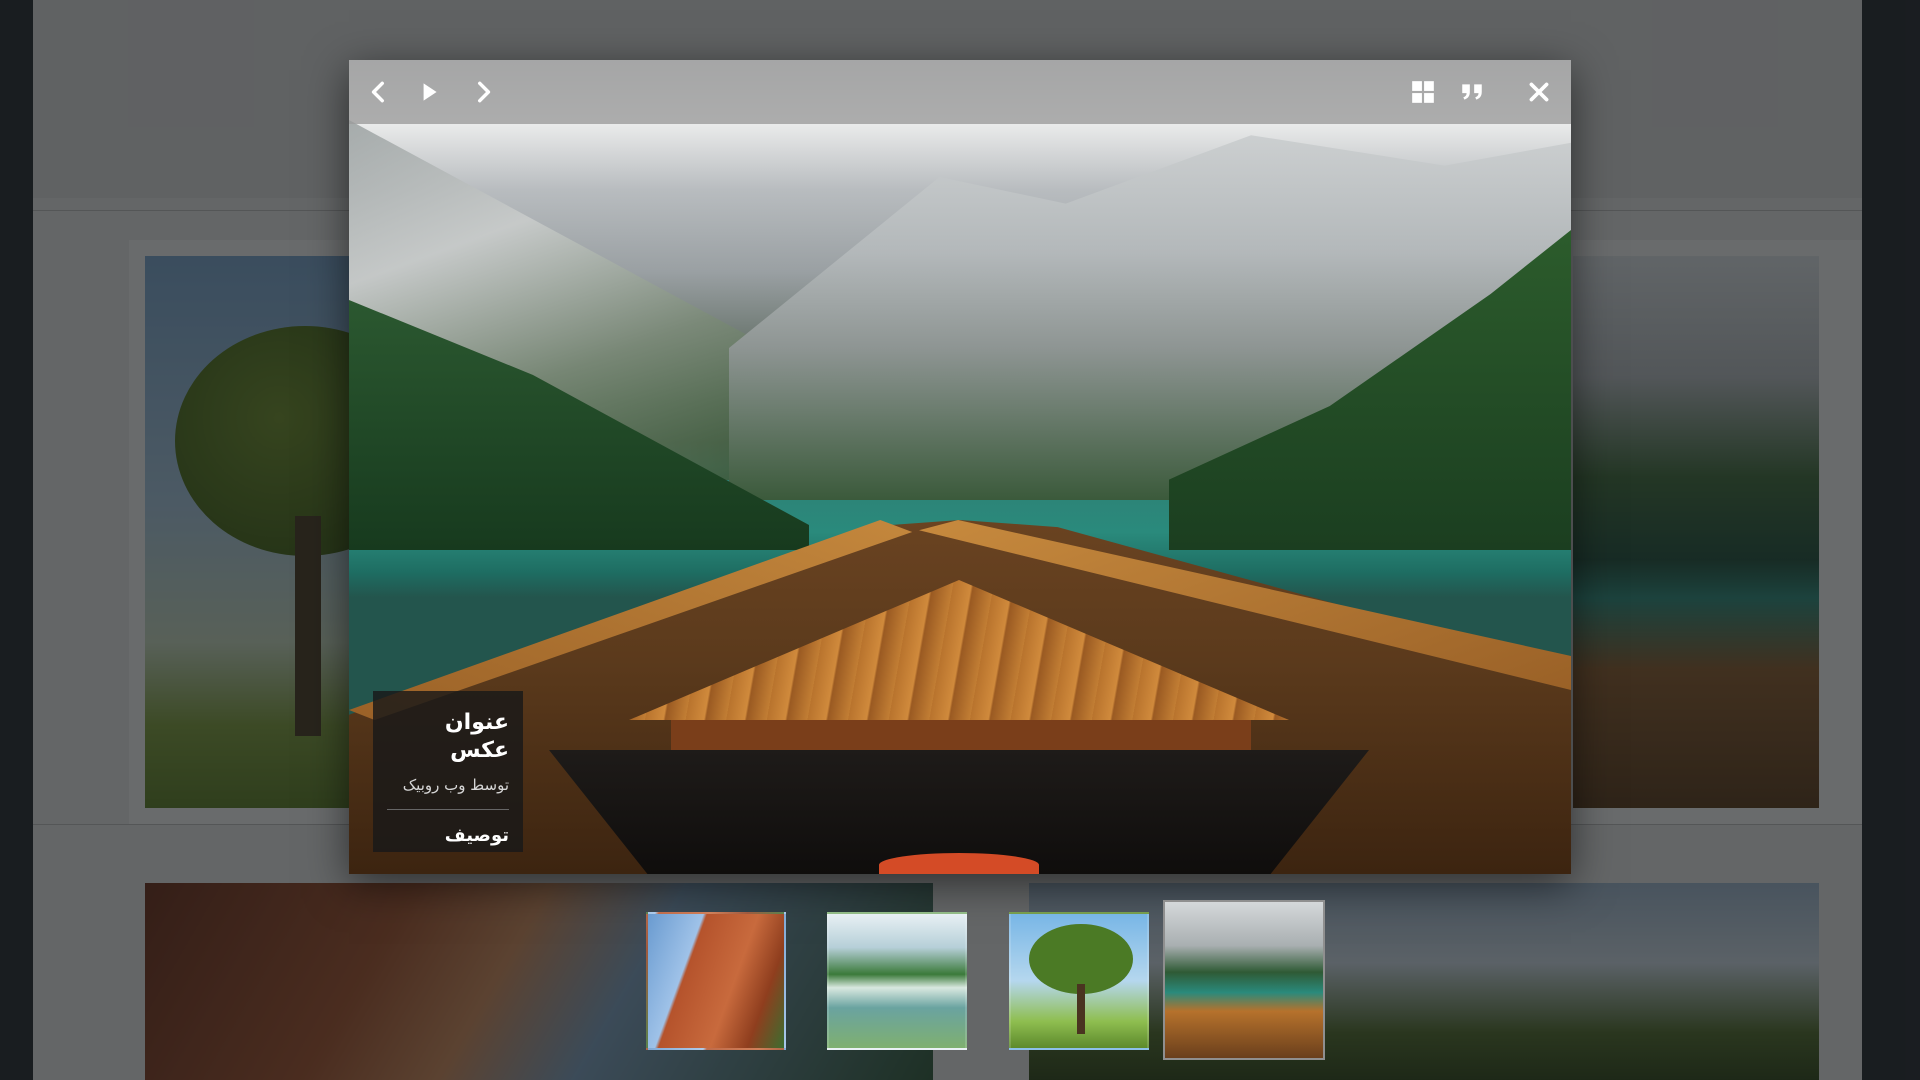  What do you see at coordinates (959, 863) in the screenshot?
I see `boat-red-object` at bounding box center [959, 863].